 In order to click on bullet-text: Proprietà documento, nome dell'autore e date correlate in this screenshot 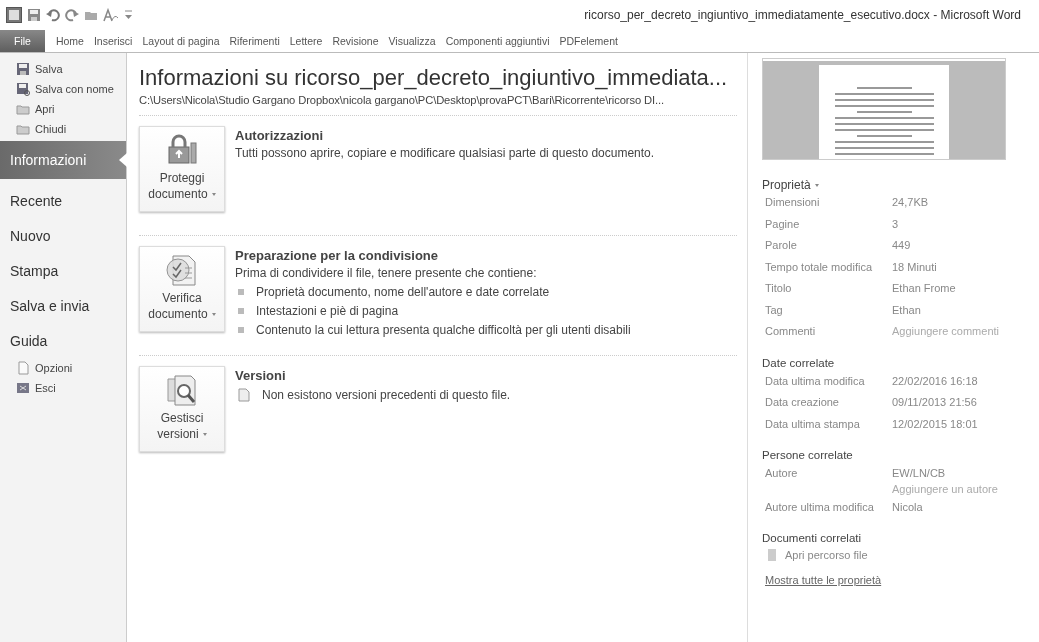, I will do `click(403, 292)`.